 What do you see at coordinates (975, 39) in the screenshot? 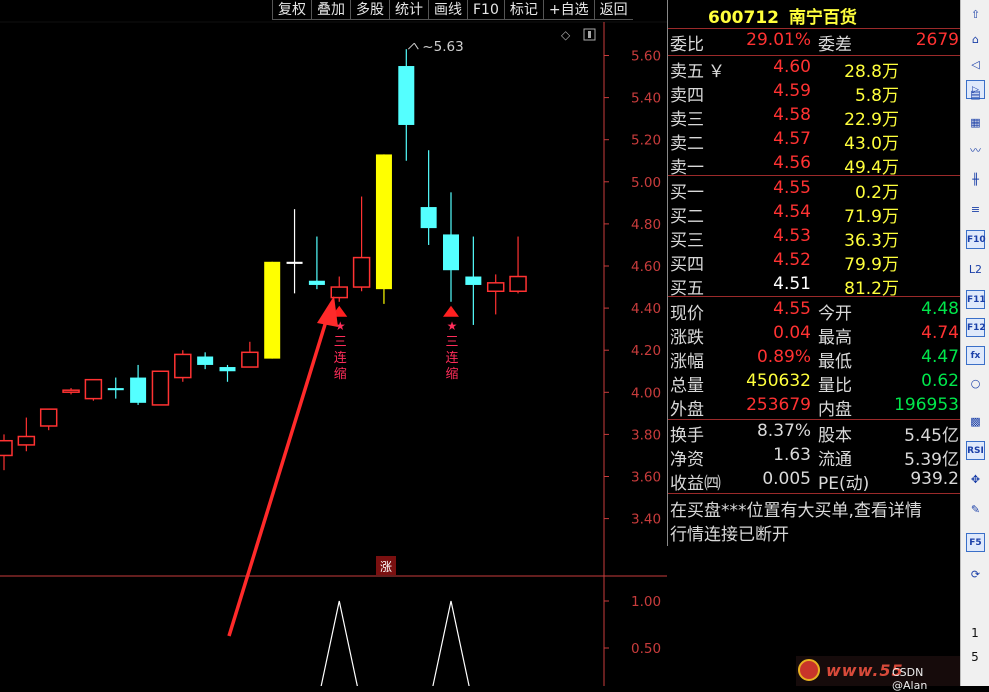
I see `home-up-icon: ⌂` at bounding box center [975, 39].